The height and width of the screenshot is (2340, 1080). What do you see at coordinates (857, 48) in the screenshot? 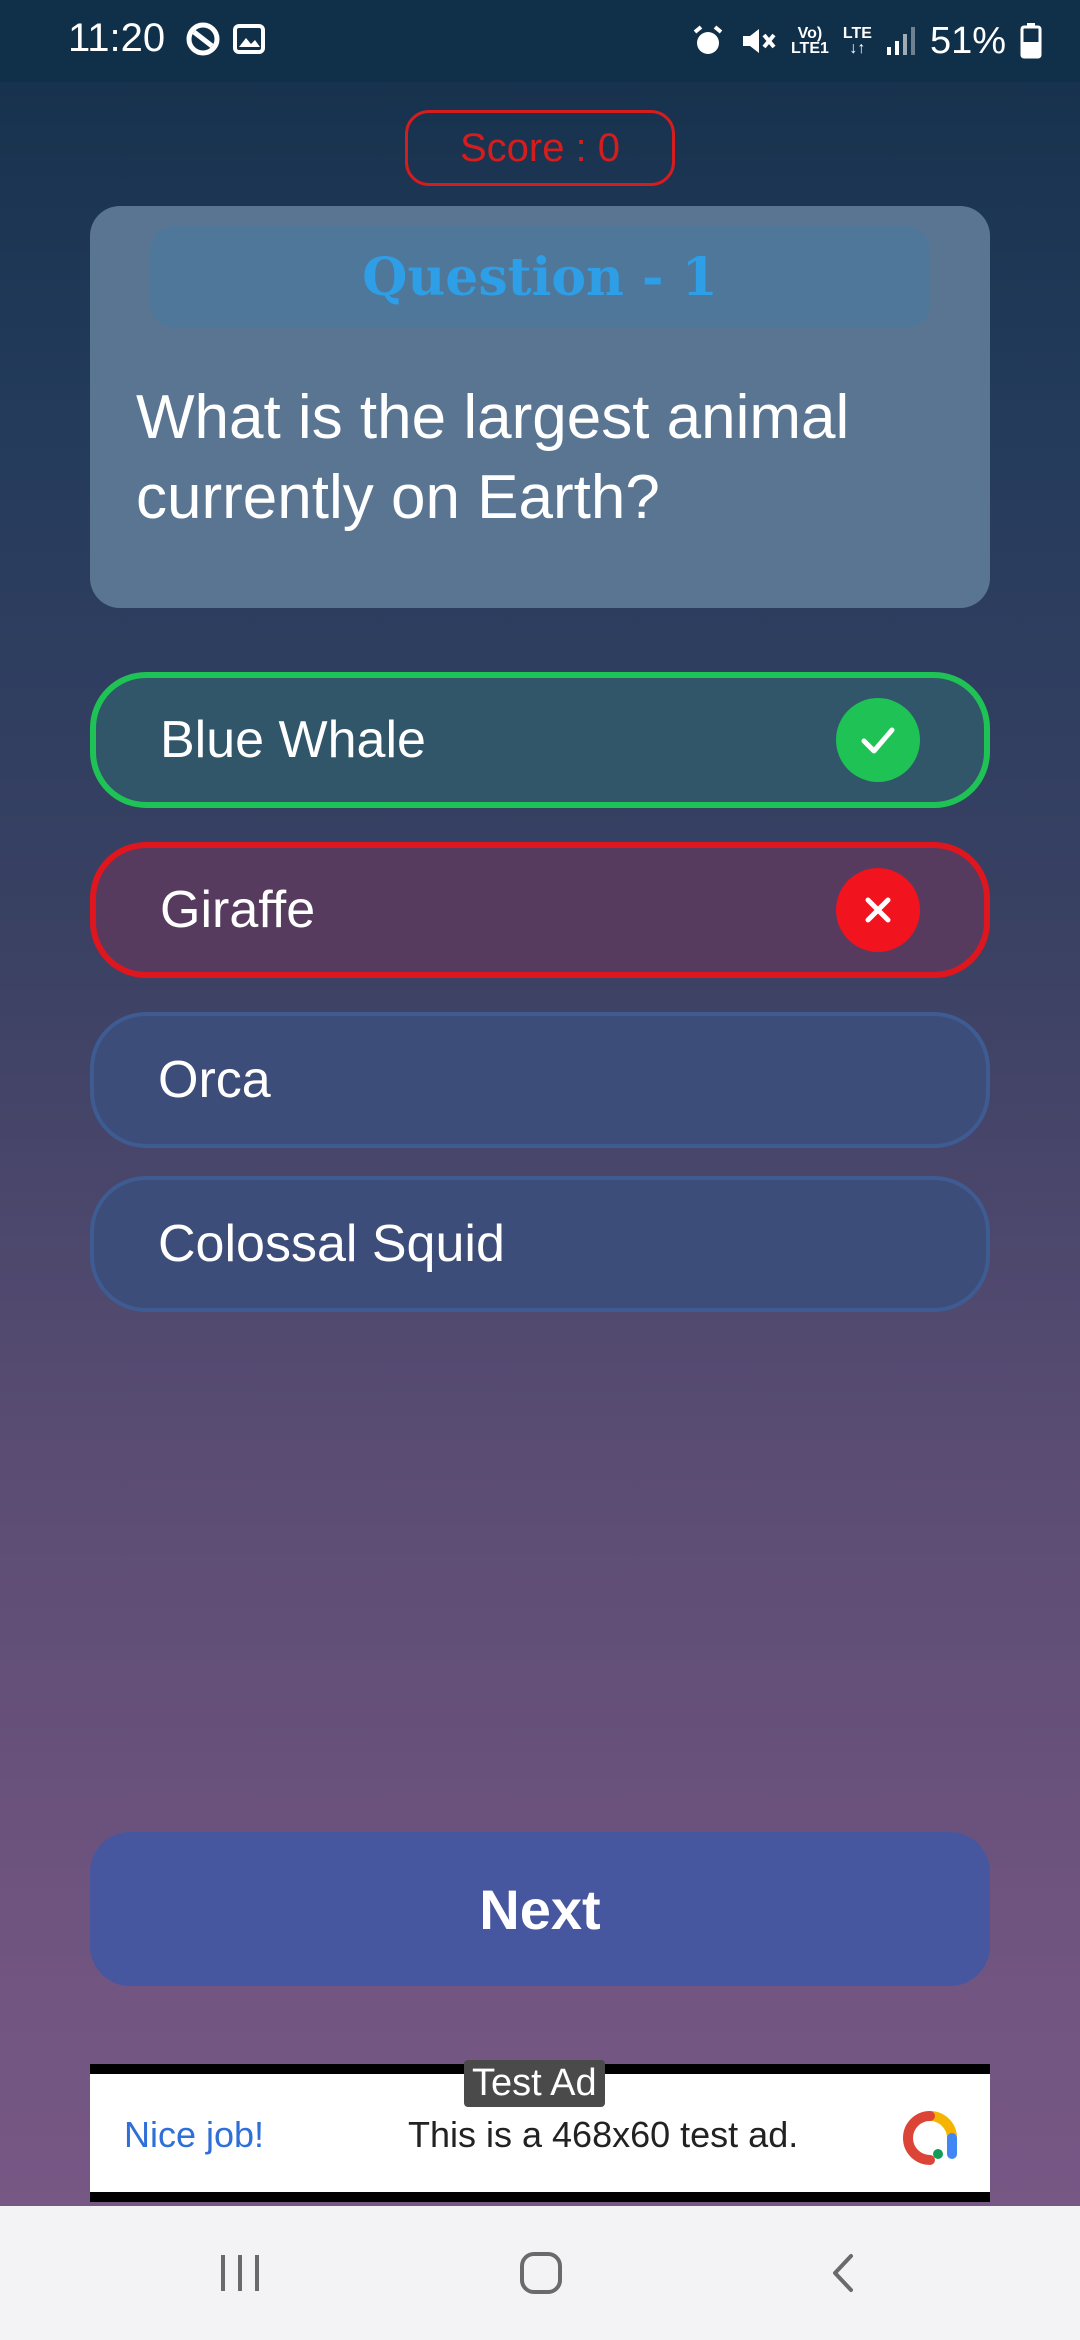
I see `data-arrows-icon: ↓↑` at bounding box center [857, 48].